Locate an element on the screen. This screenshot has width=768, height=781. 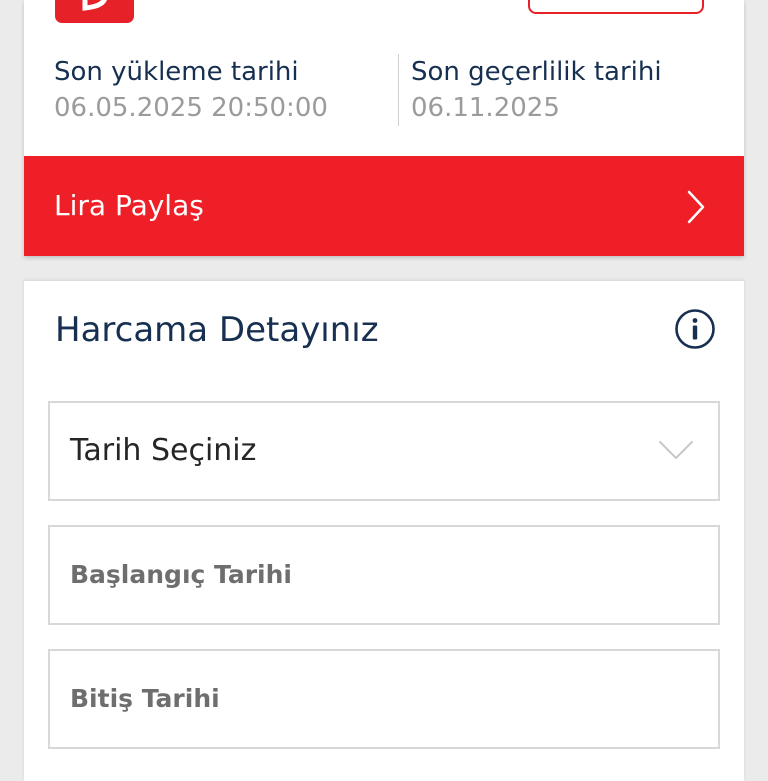
expiry-value: 06.11.2025 is located at coordinates (485, 108).